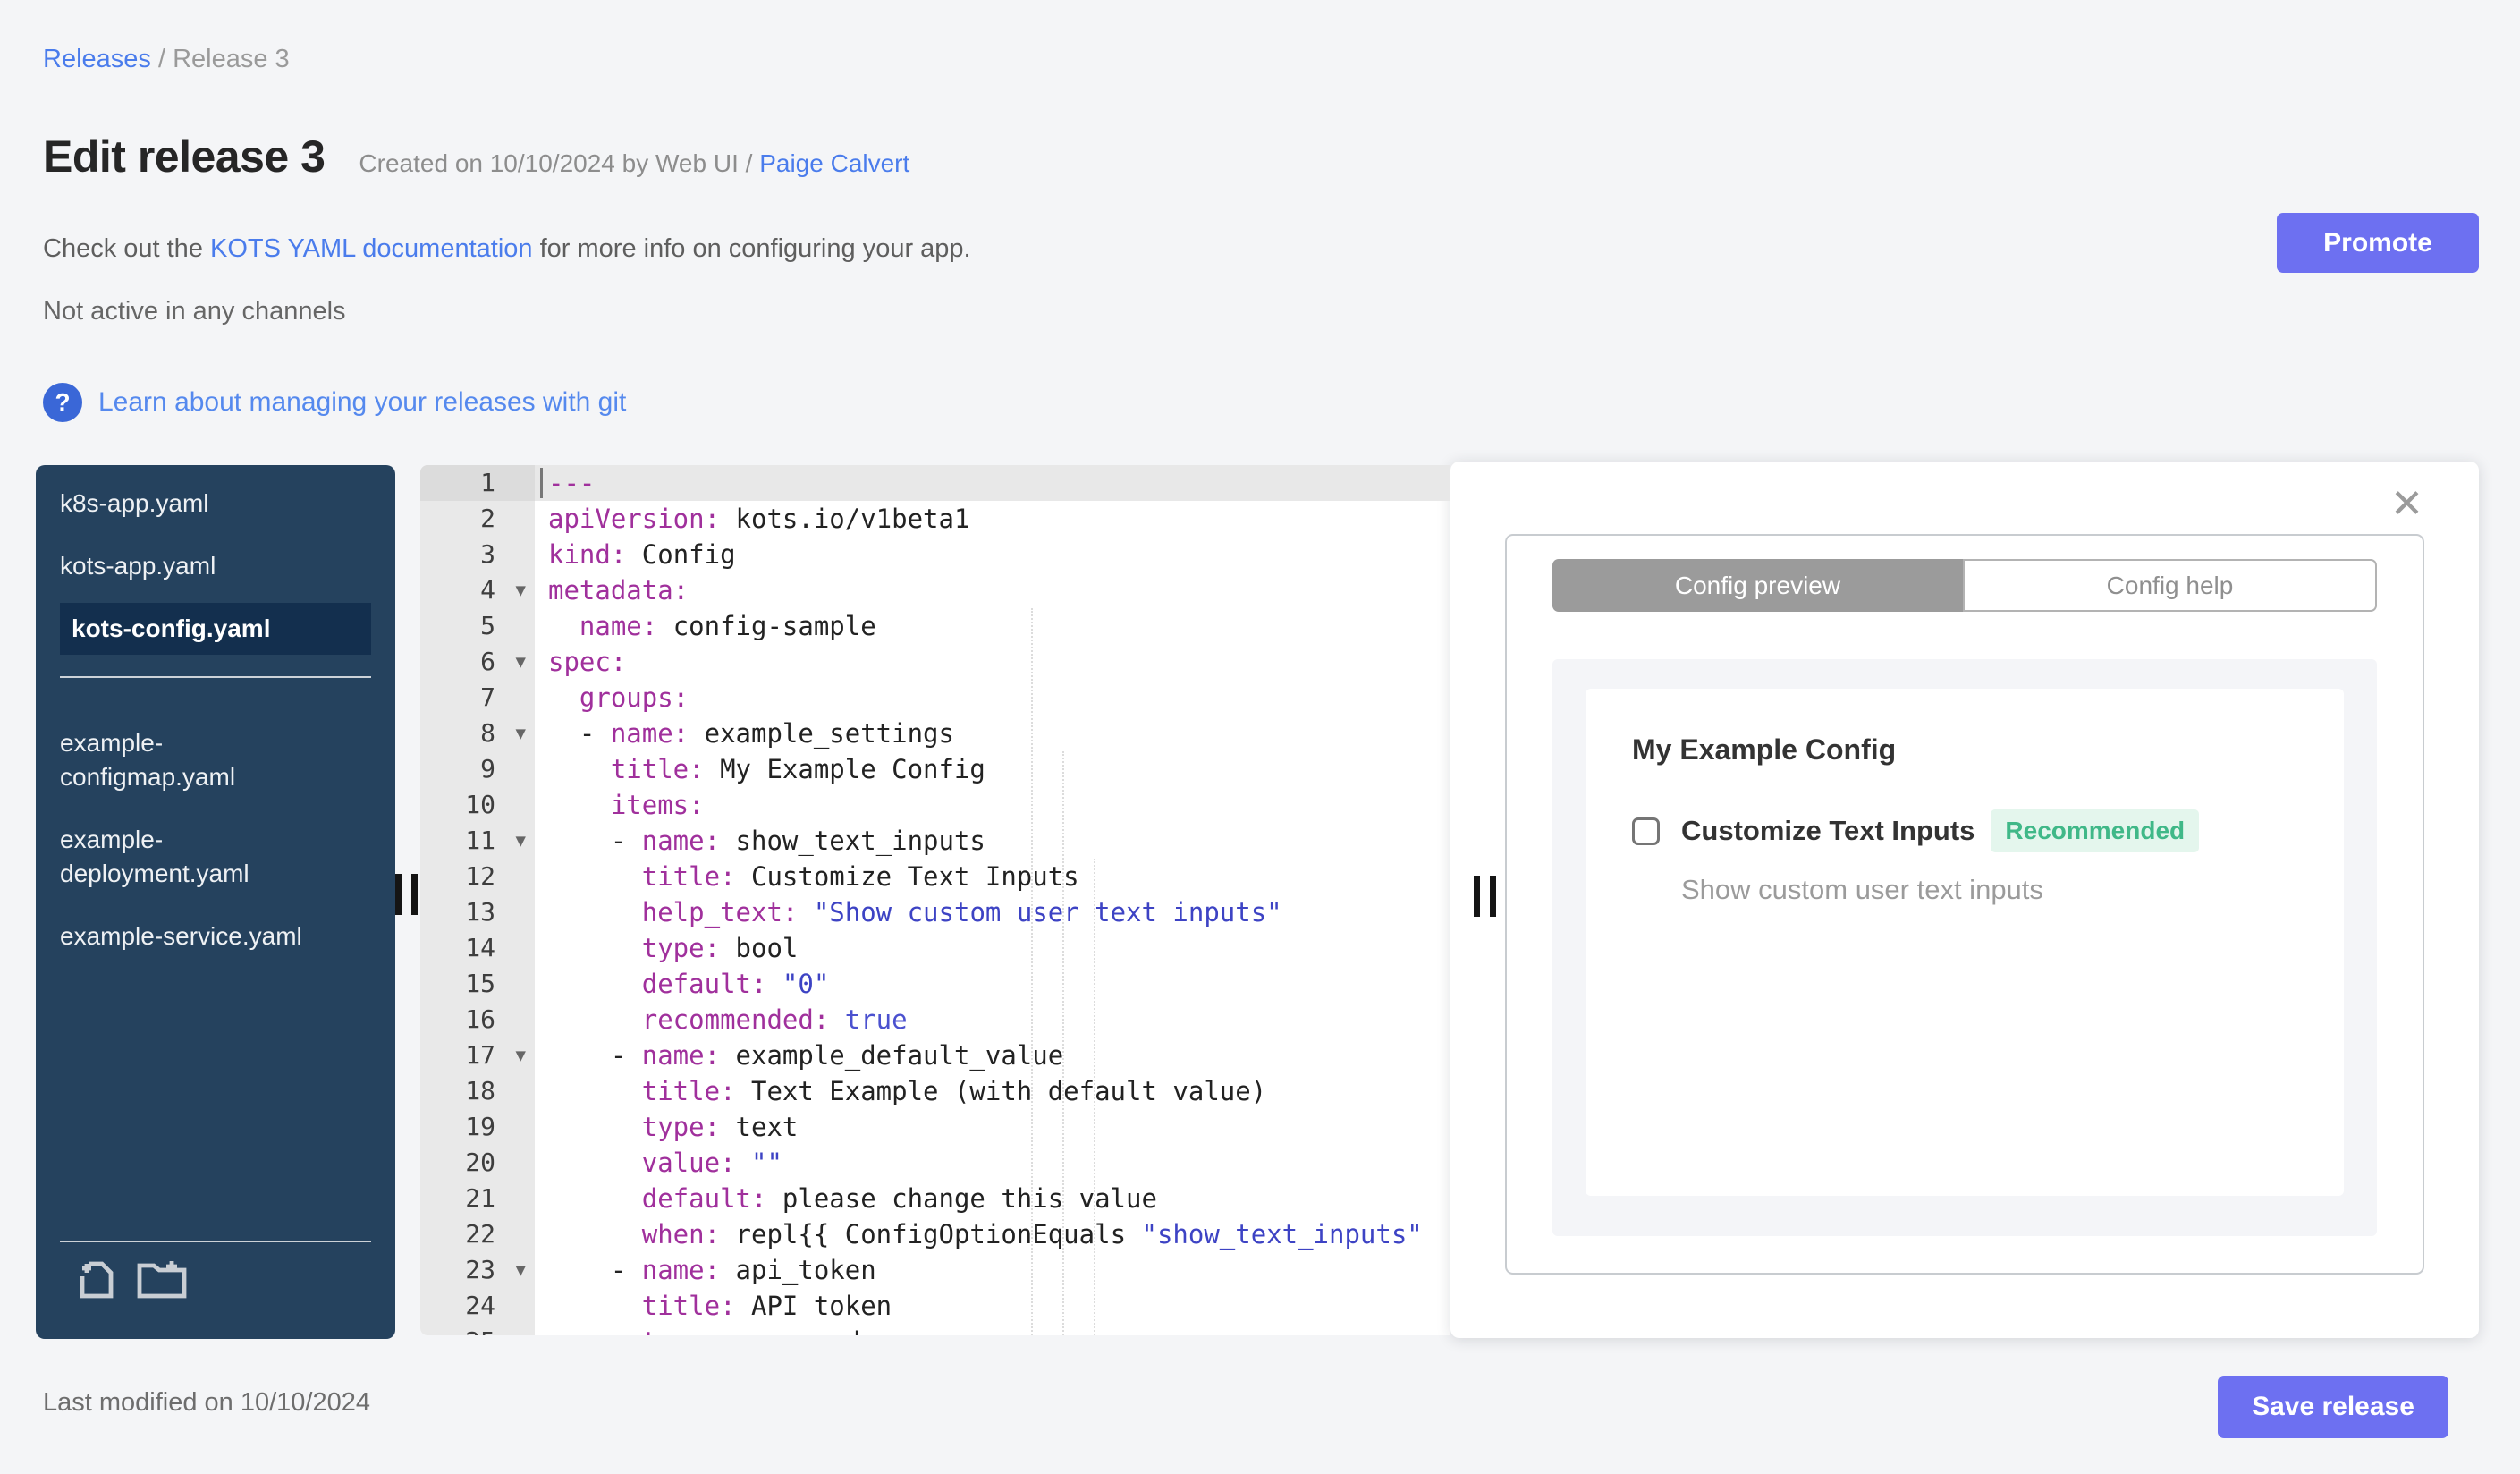  What do you see at coordinates (480, 1126) in the screenshot?
I see `line-number: 19` at bounding box center [480, 1126].